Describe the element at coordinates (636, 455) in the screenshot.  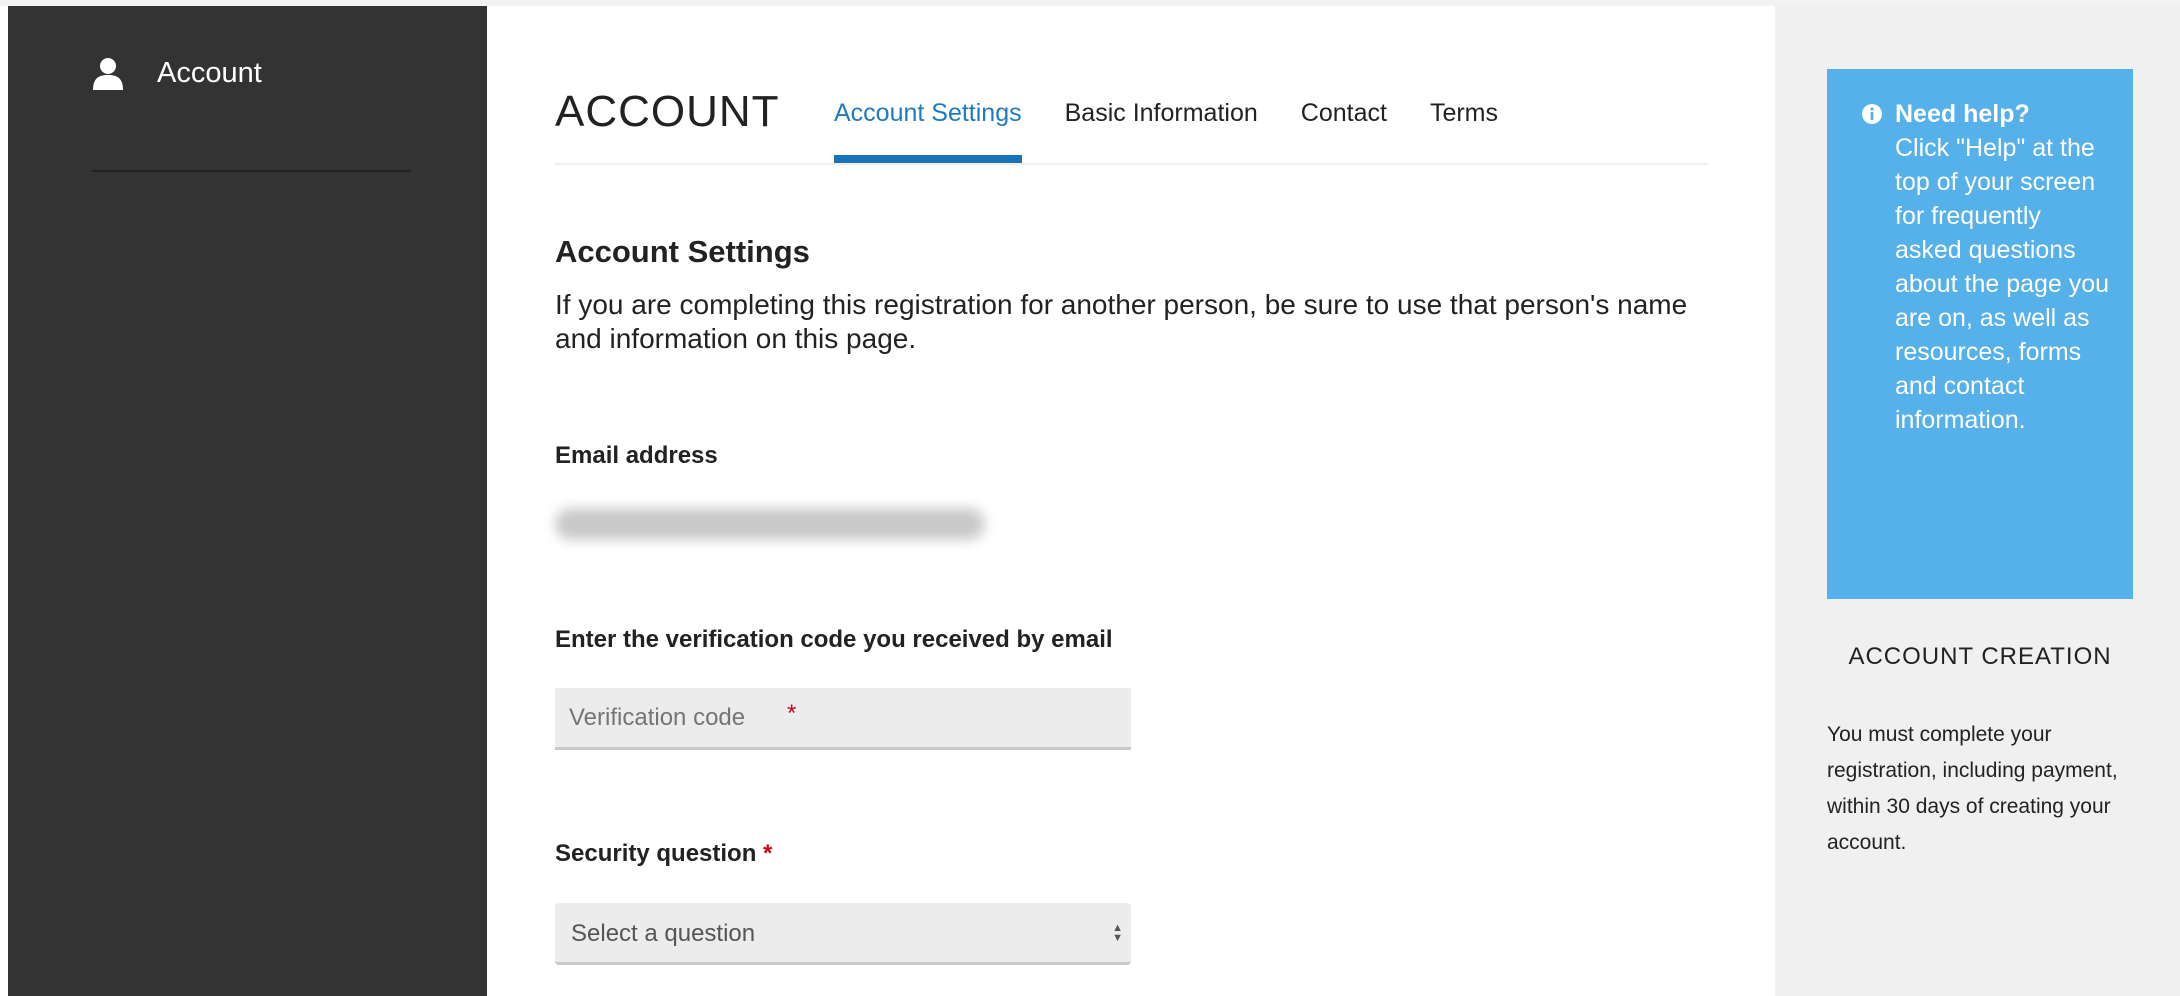
I see `email-label: Email address` at that location.